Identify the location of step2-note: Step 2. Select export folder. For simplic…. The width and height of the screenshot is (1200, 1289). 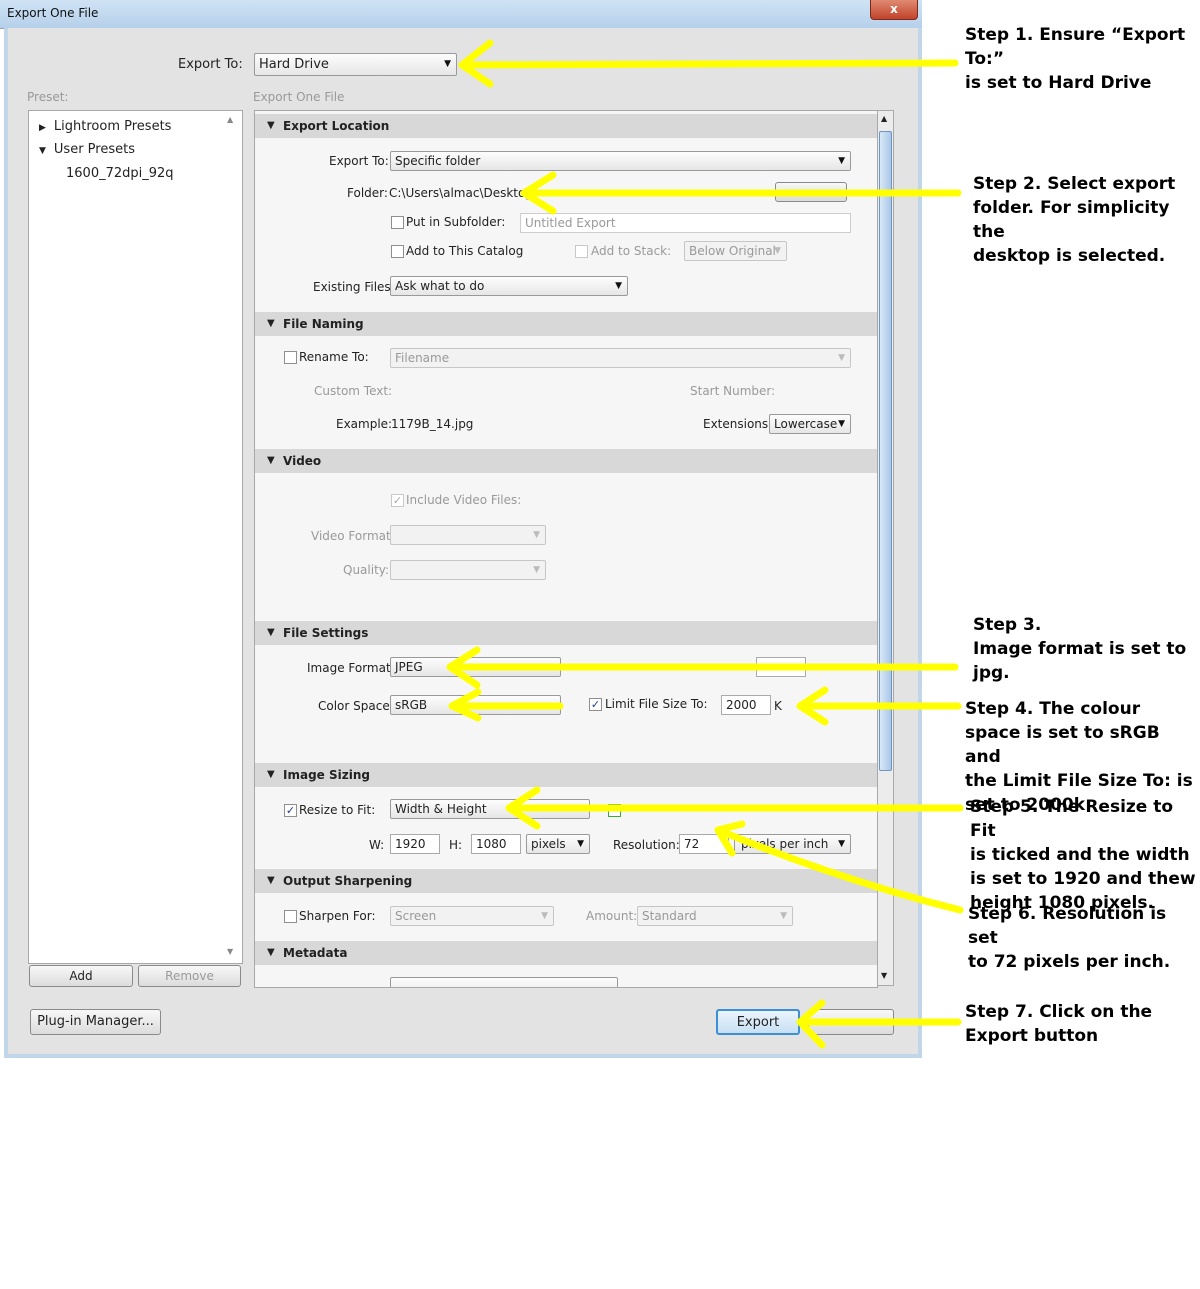
(1074, 220).